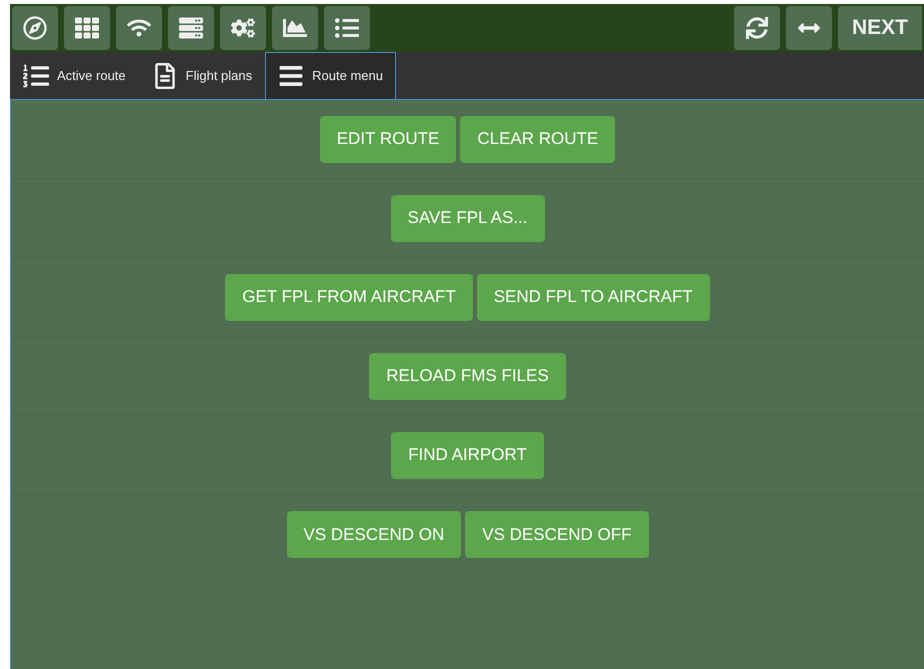  I want to click on numbered-list-icon, so click(36, 75).